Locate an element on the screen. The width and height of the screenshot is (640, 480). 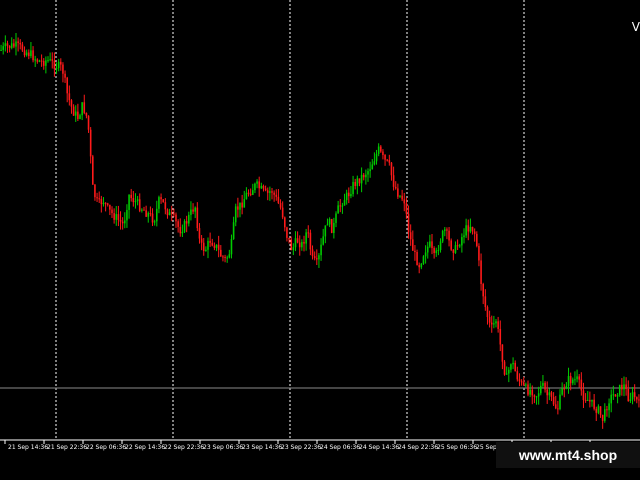
axis-tick-label: 22 Sep 06:36 is located at coordinates (106, 447).